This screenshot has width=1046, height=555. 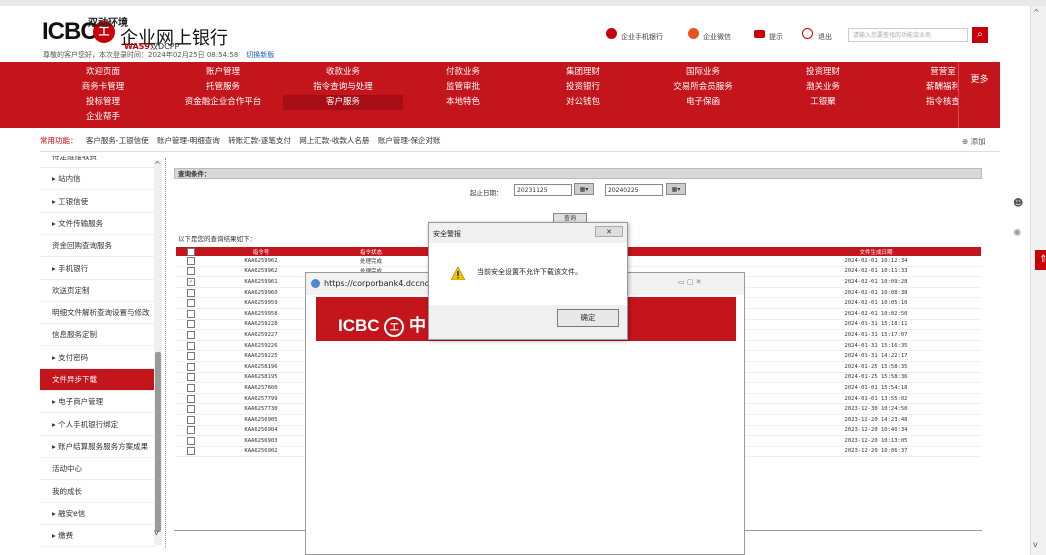 I want to click on sidebar-item: ▸ 手机银行, so click(x=97, y=269).